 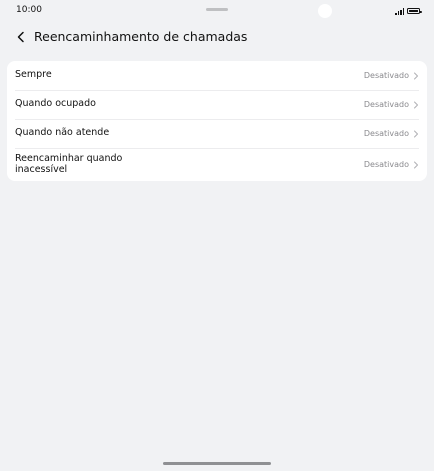 What do you see at coordinates (217, 133) in the screenshot?
I see `row-no-answer: Quando não atende Desativado` at bounding box center [217, 133].